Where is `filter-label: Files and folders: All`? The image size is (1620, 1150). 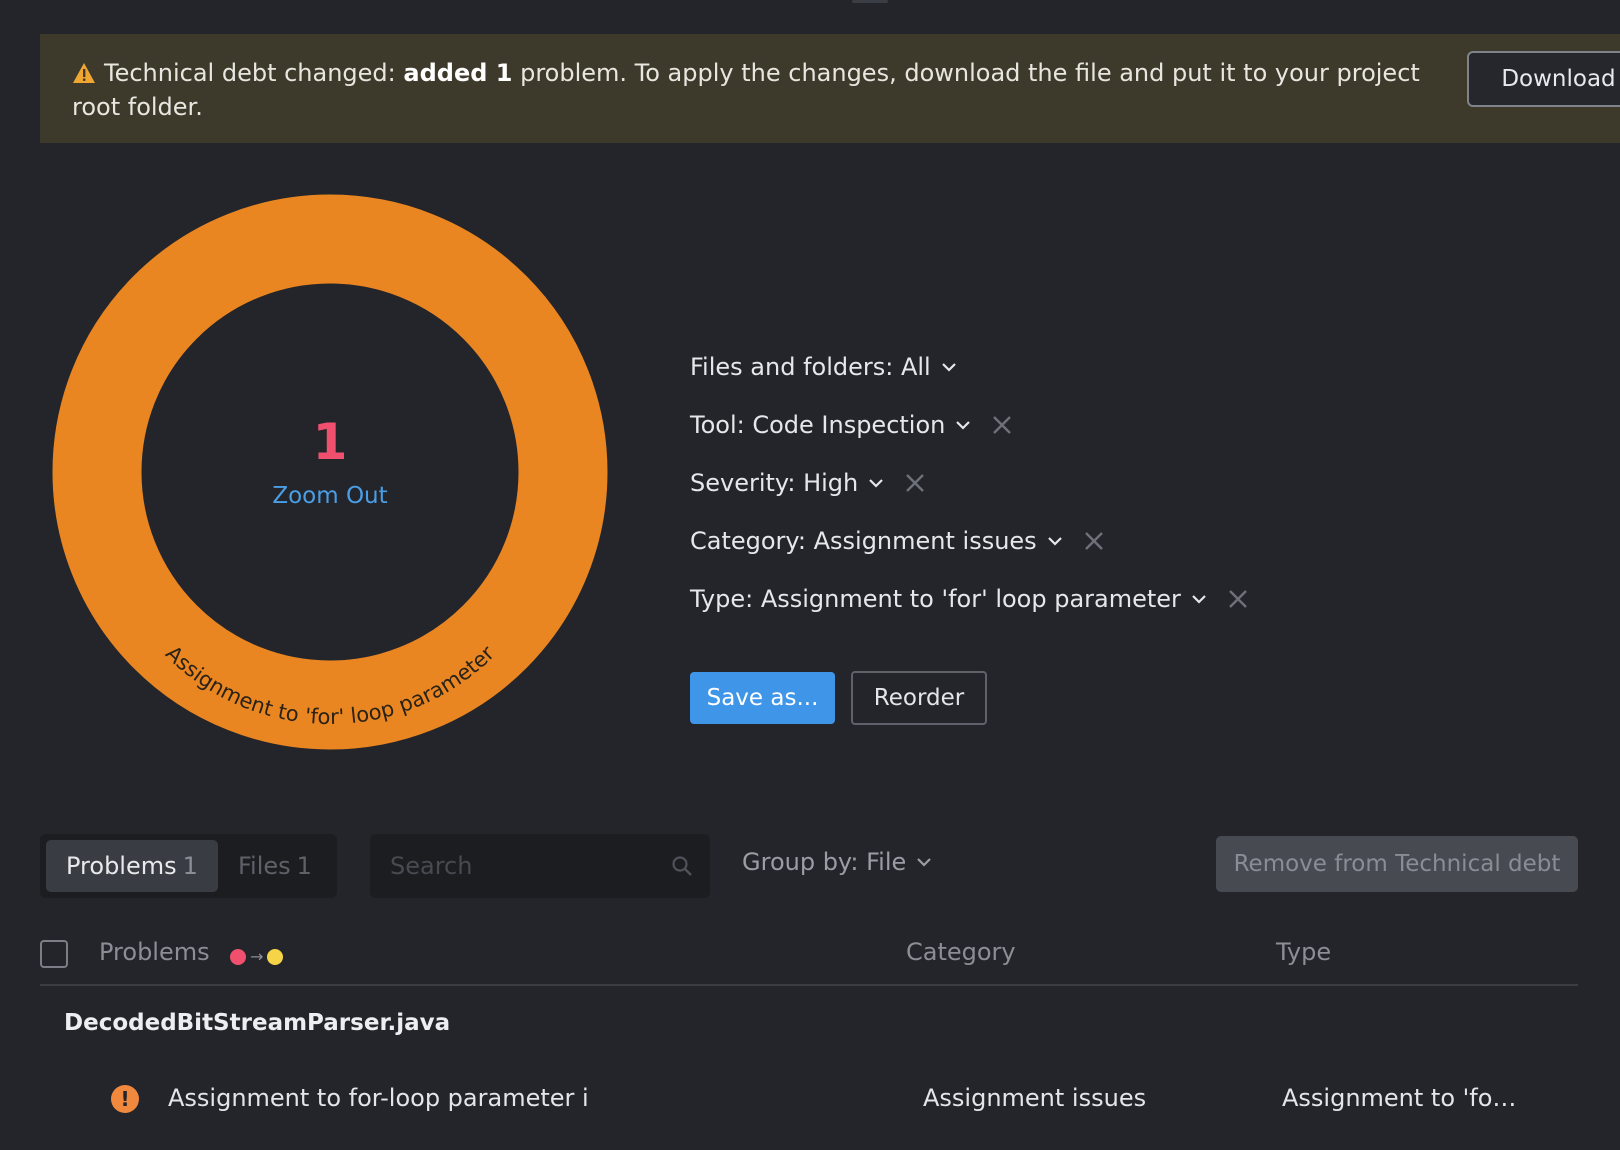 filter-label: Files and folders: All is located at coordinates (810, 367).